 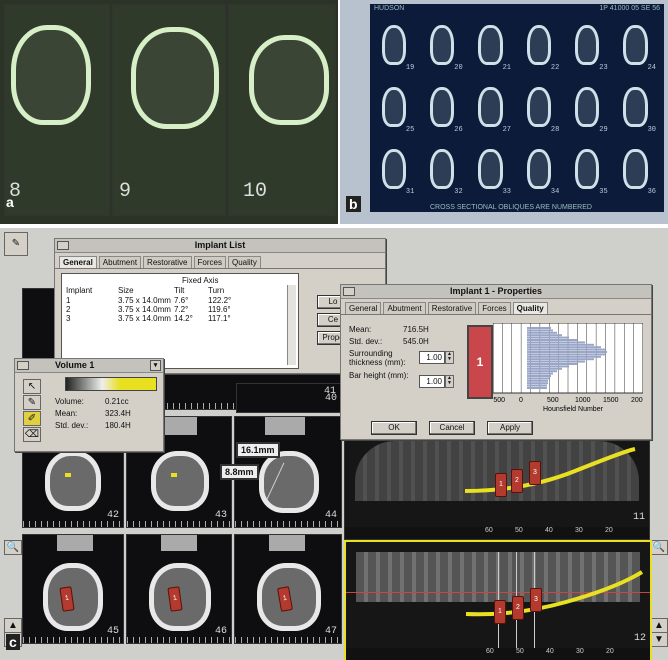 What do you see at coordinates (458, 130) in the screenshot?
I see `film-slice-number: 26` at bounding box center [458, 130].